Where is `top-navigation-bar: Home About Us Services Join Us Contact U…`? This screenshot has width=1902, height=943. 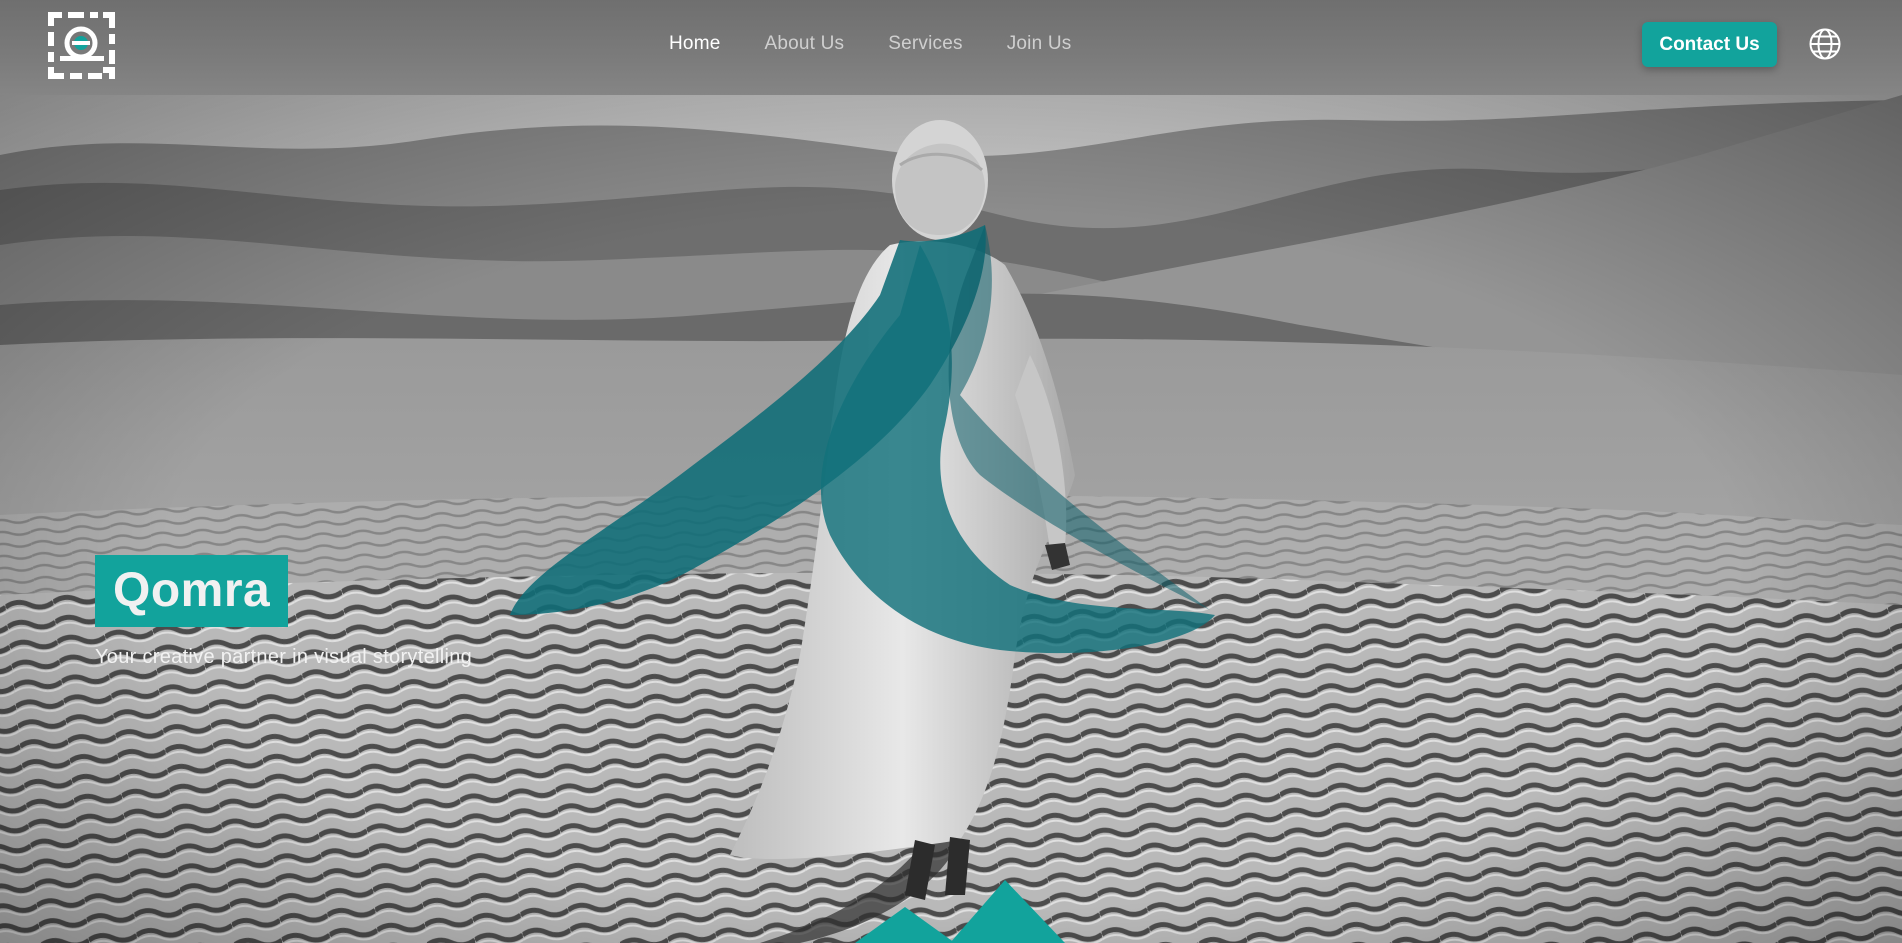
top-navigation-bar: Home About Us Services Join Us Contact U… is located at coordinates (951, 47).